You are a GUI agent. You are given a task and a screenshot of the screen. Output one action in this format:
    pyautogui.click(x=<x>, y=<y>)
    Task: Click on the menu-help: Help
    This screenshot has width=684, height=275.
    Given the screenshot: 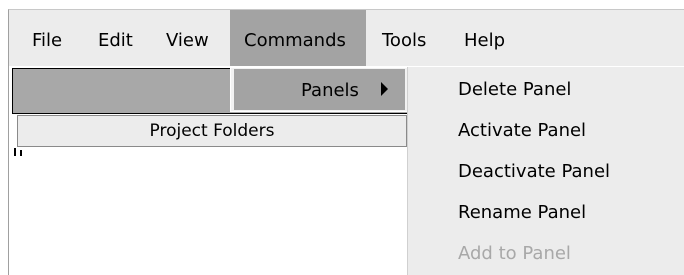 What is the action you would take?
    pyautogui.click(x=484, y=38)
    